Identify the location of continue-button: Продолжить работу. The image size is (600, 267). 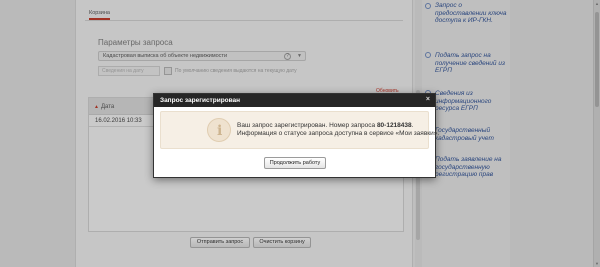
(295, 163).